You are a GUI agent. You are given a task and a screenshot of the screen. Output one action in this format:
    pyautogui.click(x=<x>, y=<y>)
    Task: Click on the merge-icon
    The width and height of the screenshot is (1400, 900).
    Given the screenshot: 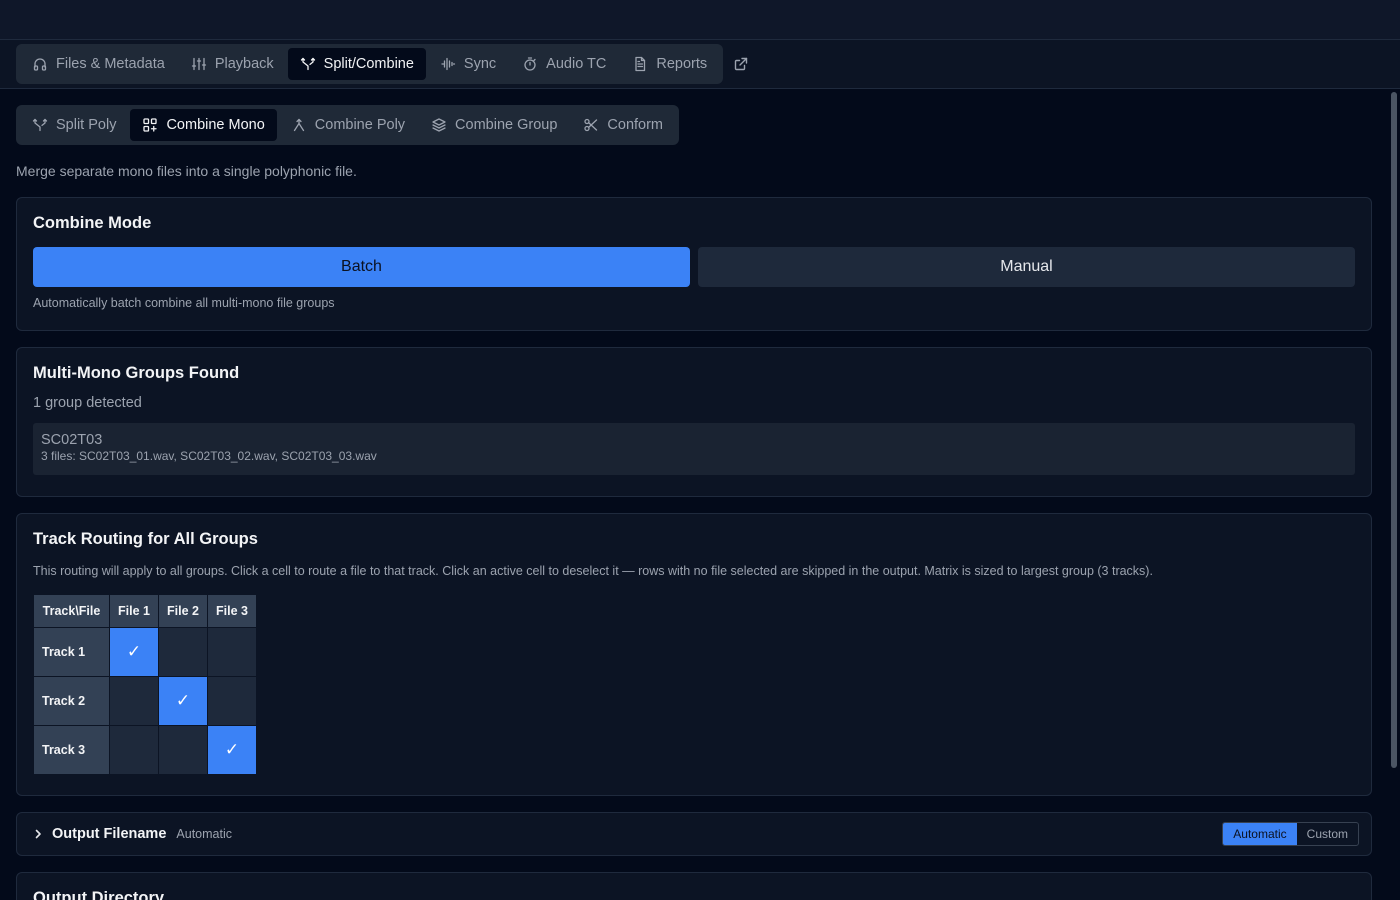 What is the action you would take?
    pyautogui.click(x=299, y=125)
    